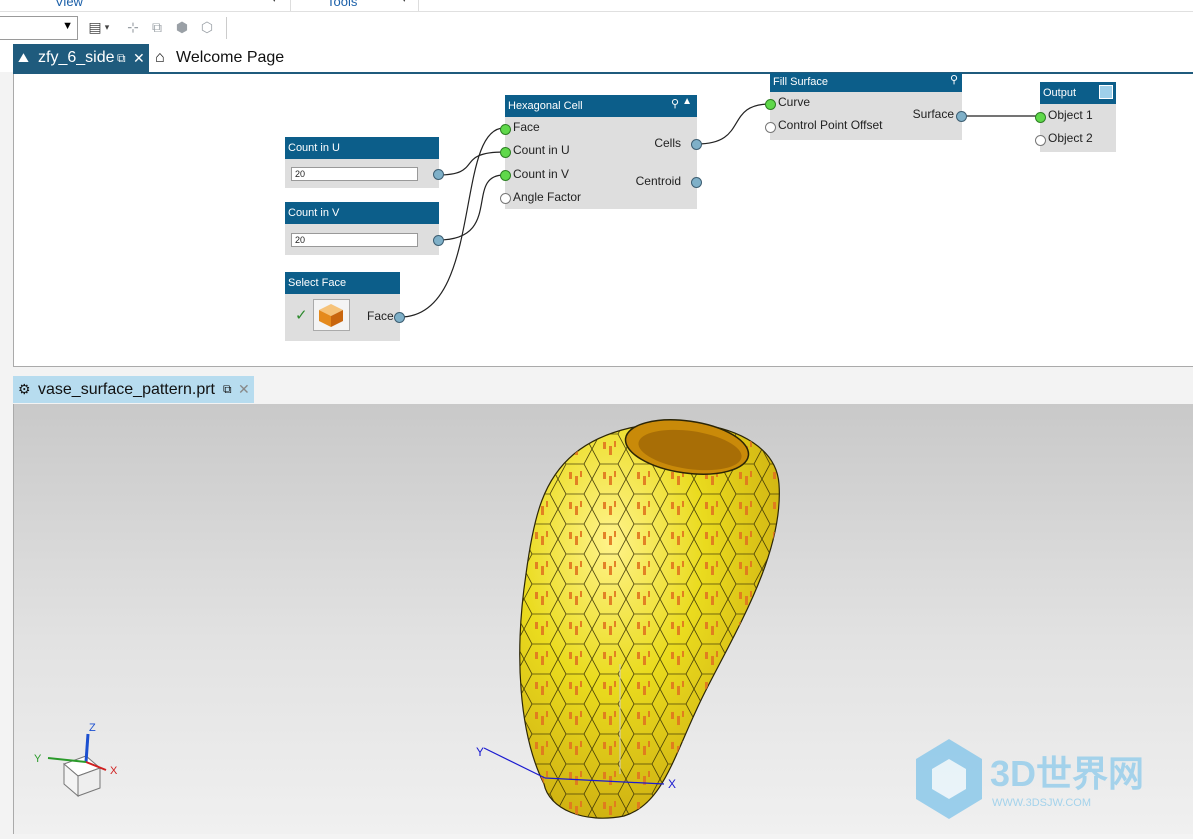  Describe the element at coordinates (24, 389) in the screenshot. I see `part-file-icon: ⚙` at that location.